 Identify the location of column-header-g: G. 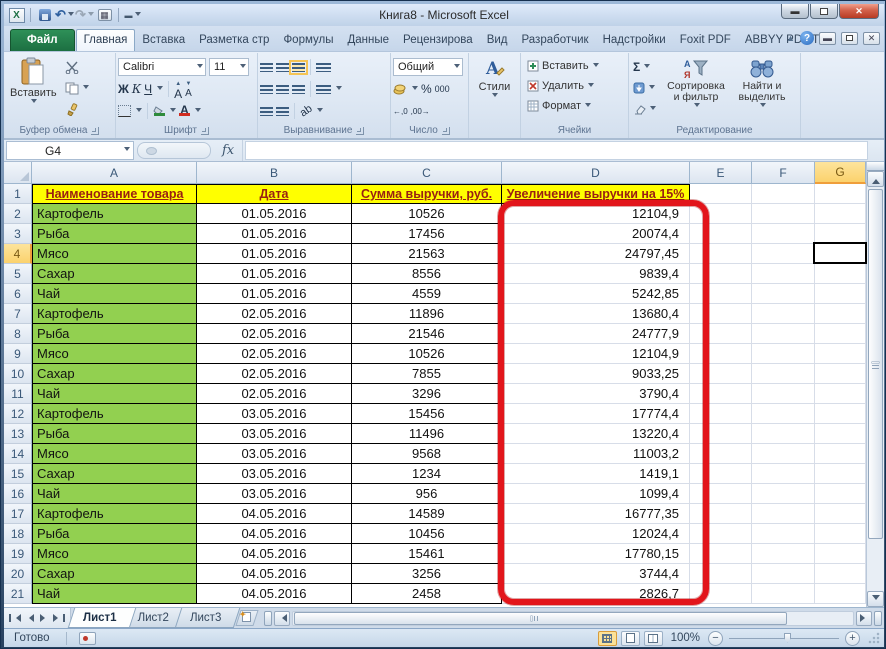
(840, 173).